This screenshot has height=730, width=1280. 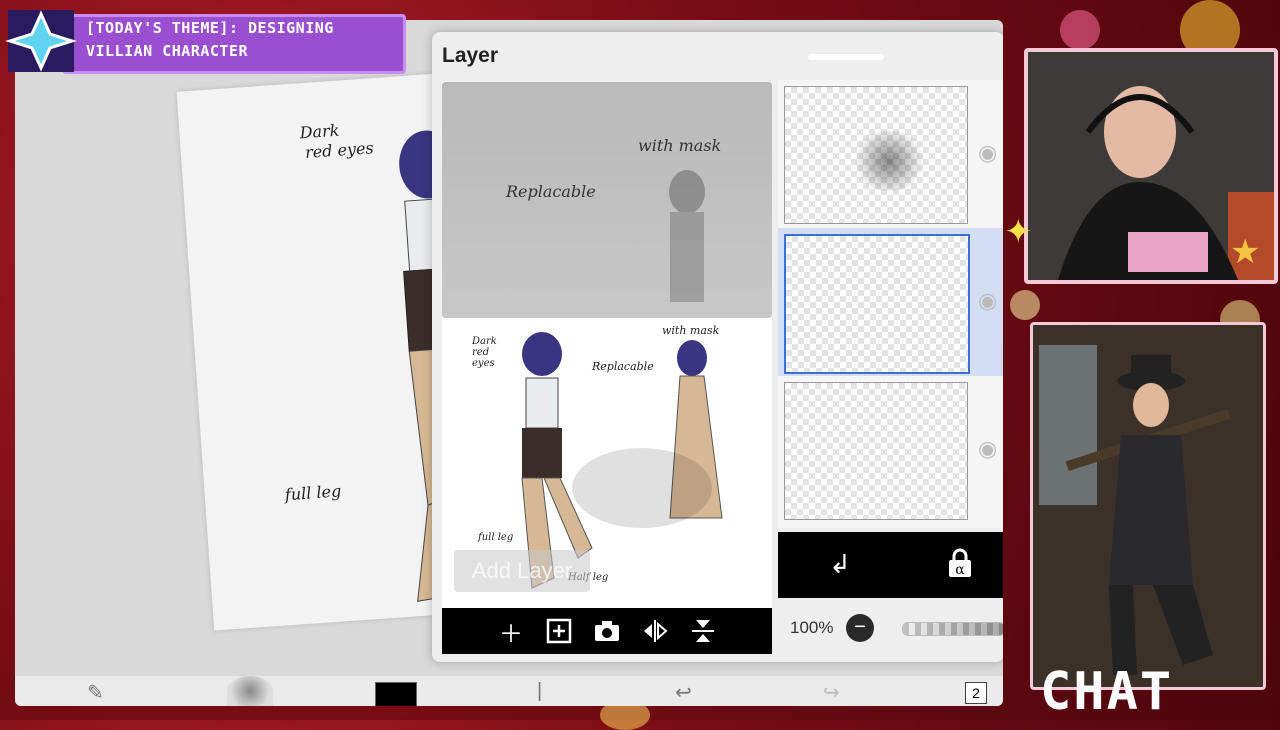 I want to click on opacity-row: 100% −, so click(x=890, y=628).